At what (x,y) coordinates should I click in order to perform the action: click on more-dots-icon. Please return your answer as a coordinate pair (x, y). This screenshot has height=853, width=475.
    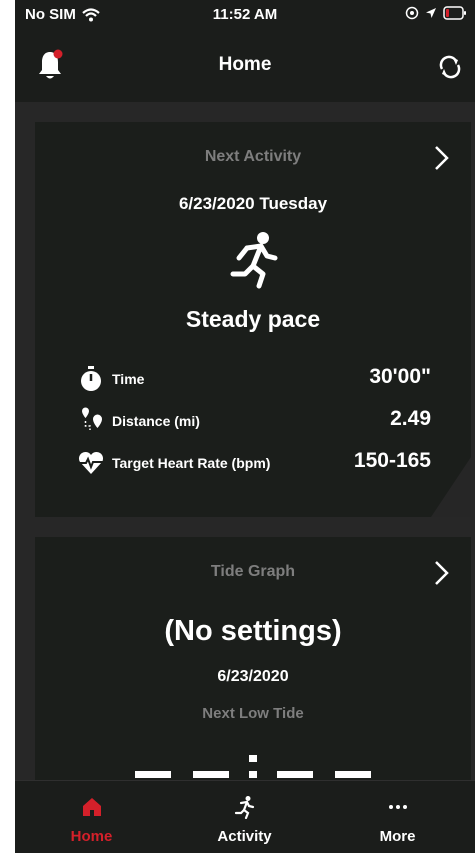
    Looking at the image, I should click on (397, 807).